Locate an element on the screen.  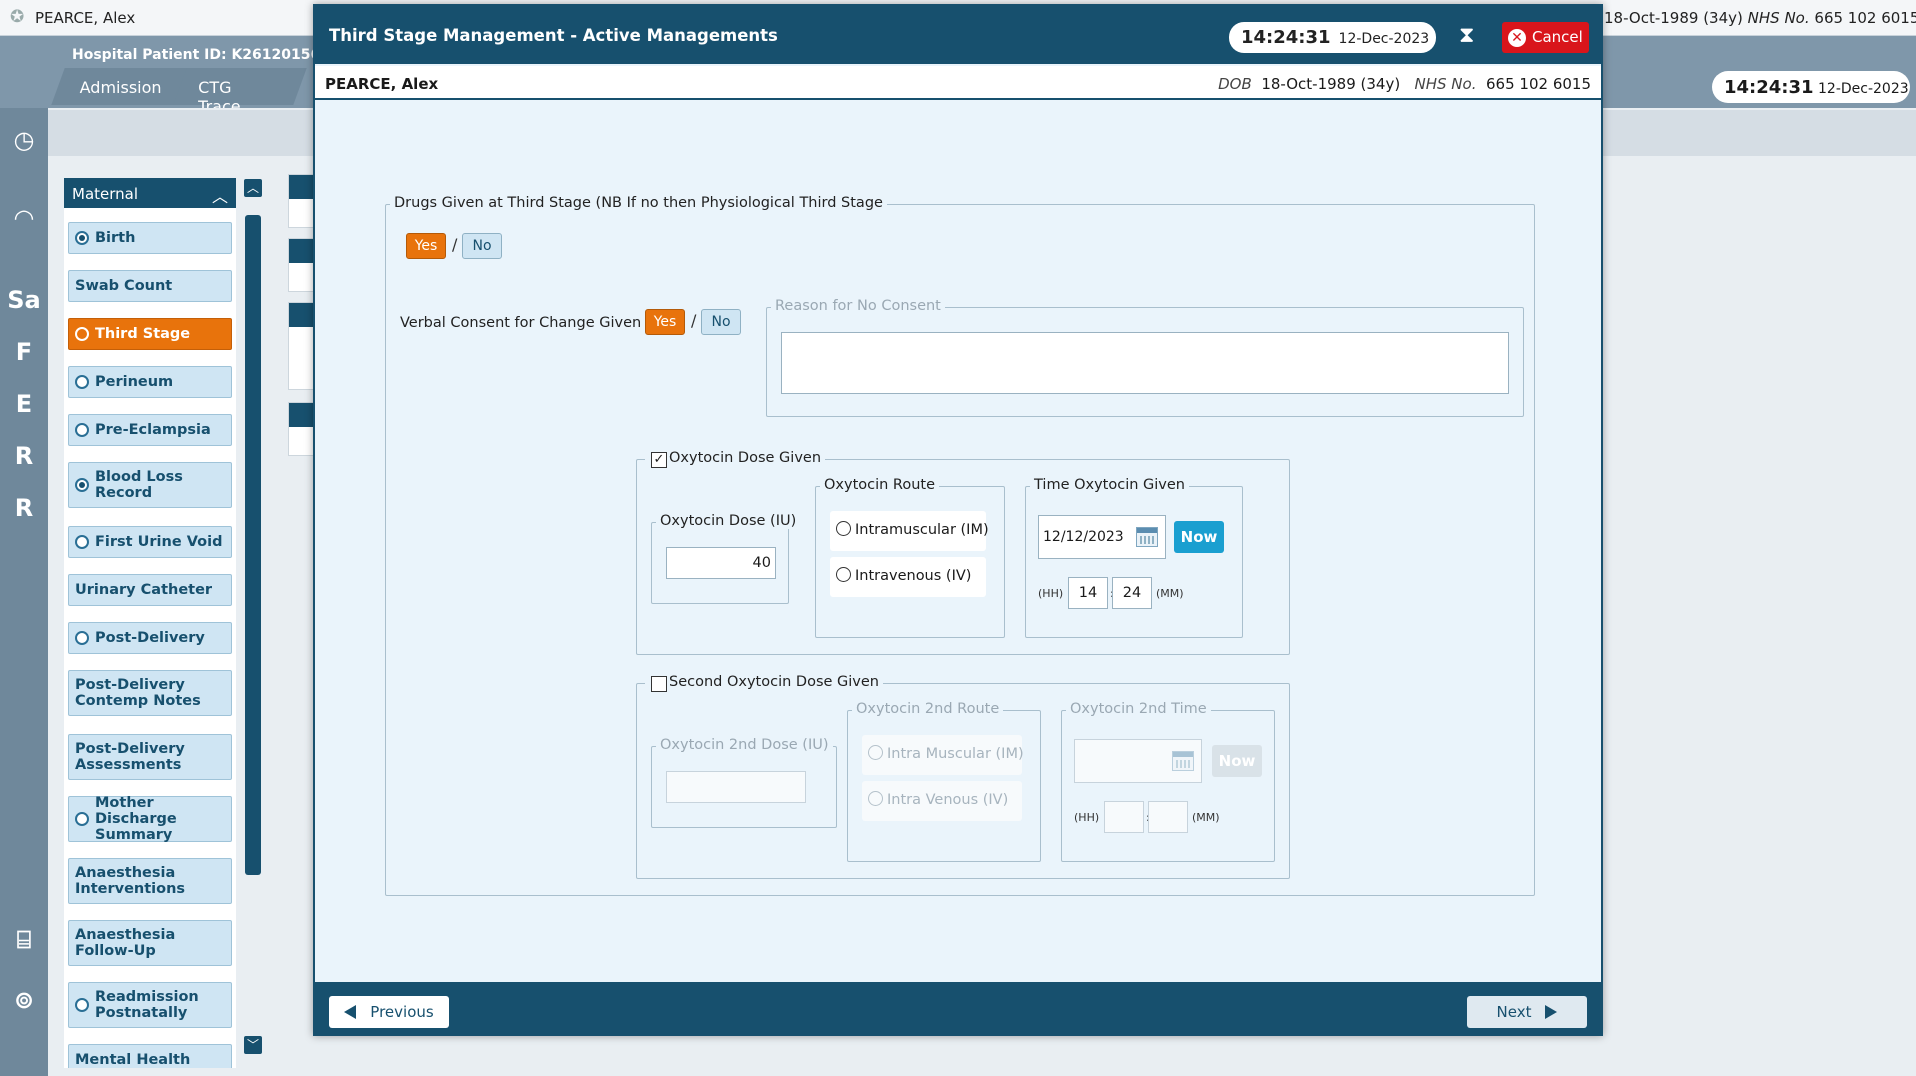
tab-ctg-trace: CTG Trace is located at coordinates (240, 92).